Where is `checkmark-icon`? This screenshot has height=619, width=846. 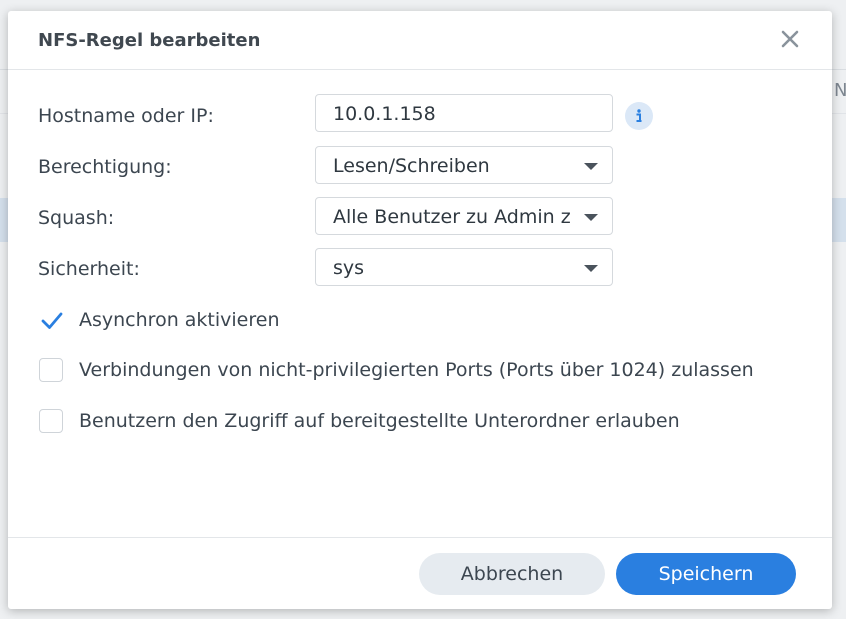 checkmark-icon is located at coordinates (52, 320).